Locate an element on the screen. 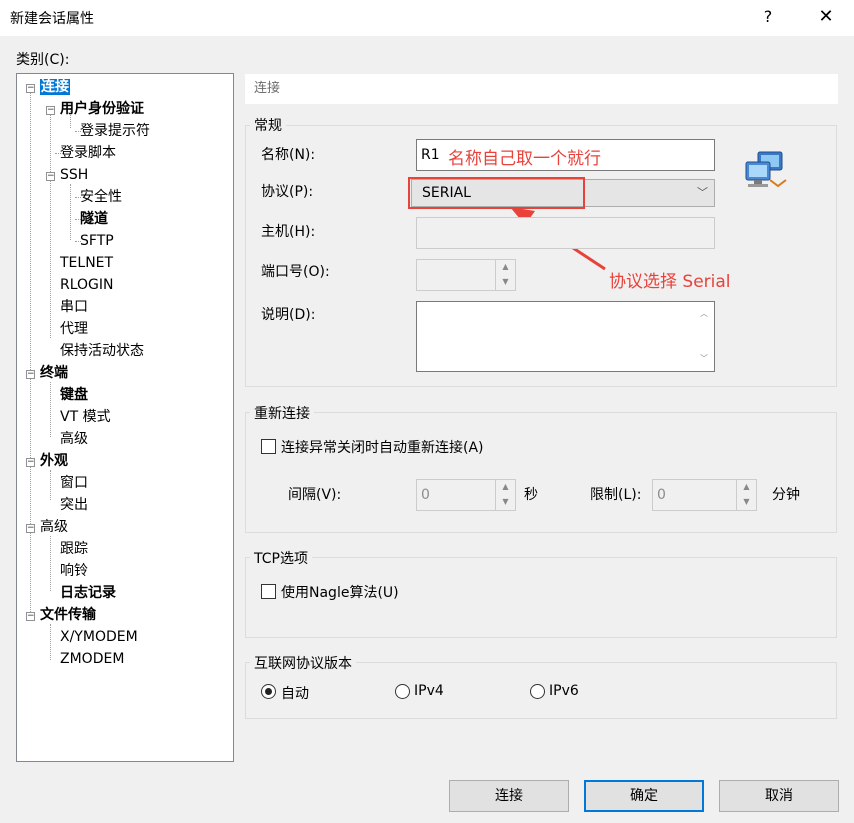 The image size is (854, 823). tree-label: 窗口 is located at coordinates (74, 483).